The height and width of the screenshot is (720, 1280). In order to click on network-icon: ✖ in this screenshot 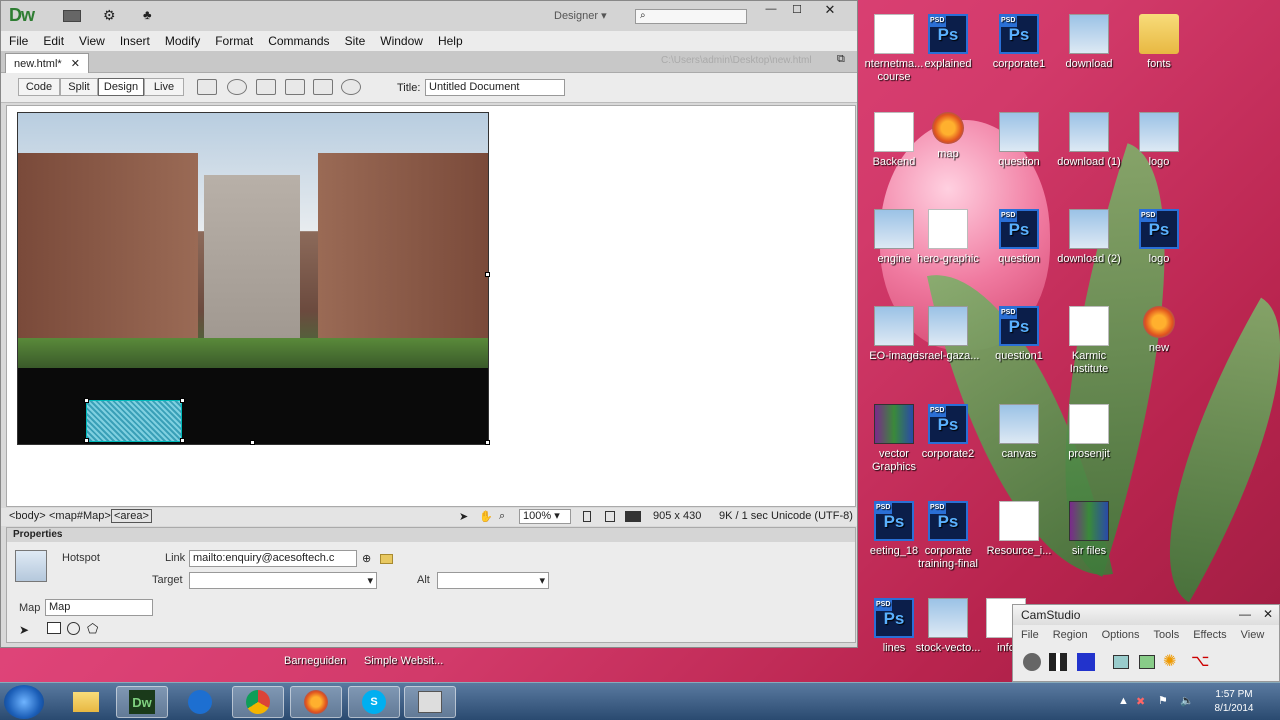, I will do `click(1140, 701)`.